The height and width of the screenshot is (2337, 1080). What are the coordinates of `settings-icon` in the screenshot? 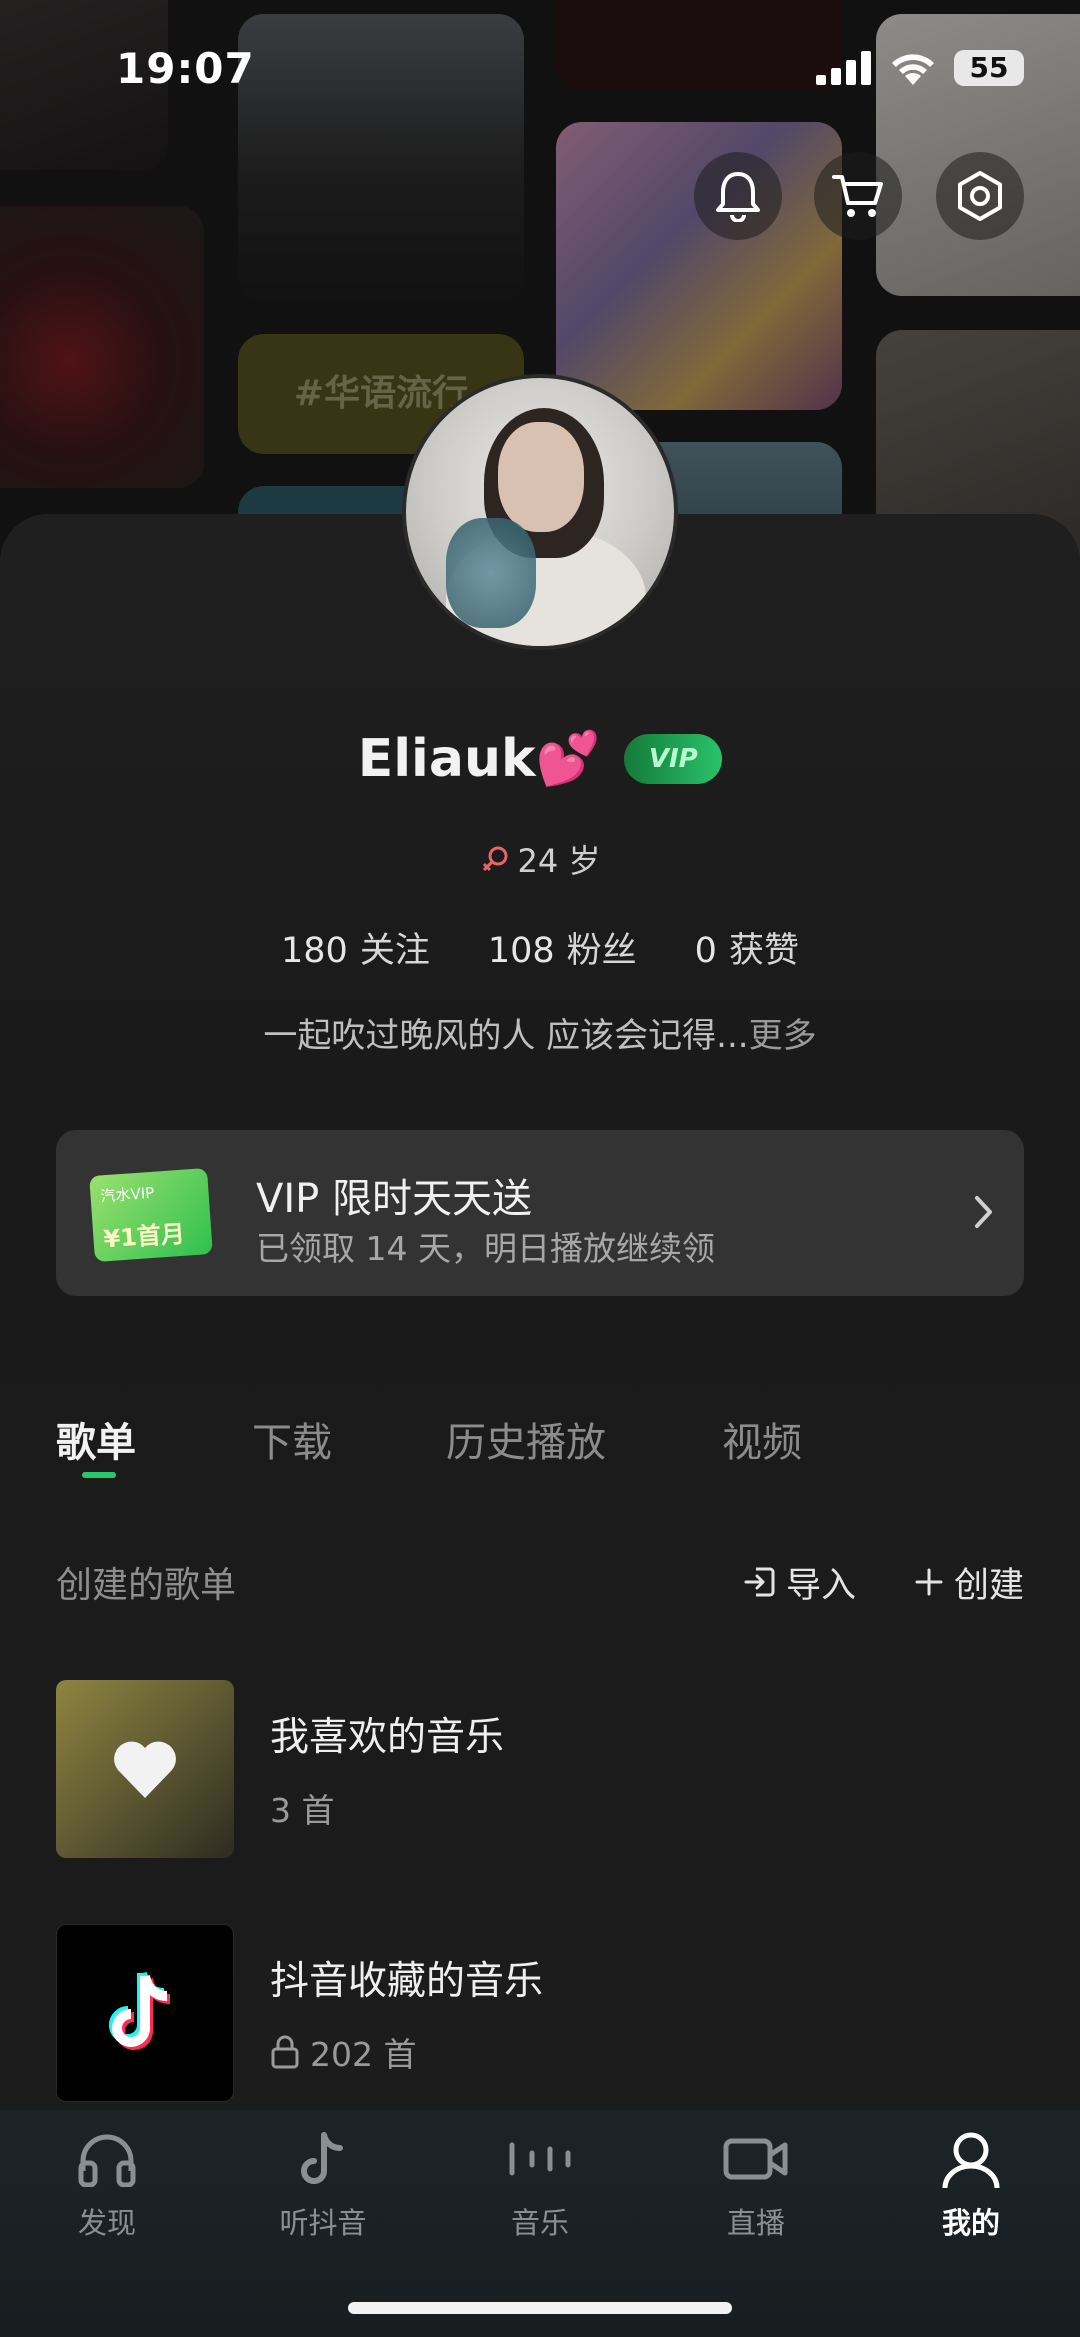 It's located at (980, 196).